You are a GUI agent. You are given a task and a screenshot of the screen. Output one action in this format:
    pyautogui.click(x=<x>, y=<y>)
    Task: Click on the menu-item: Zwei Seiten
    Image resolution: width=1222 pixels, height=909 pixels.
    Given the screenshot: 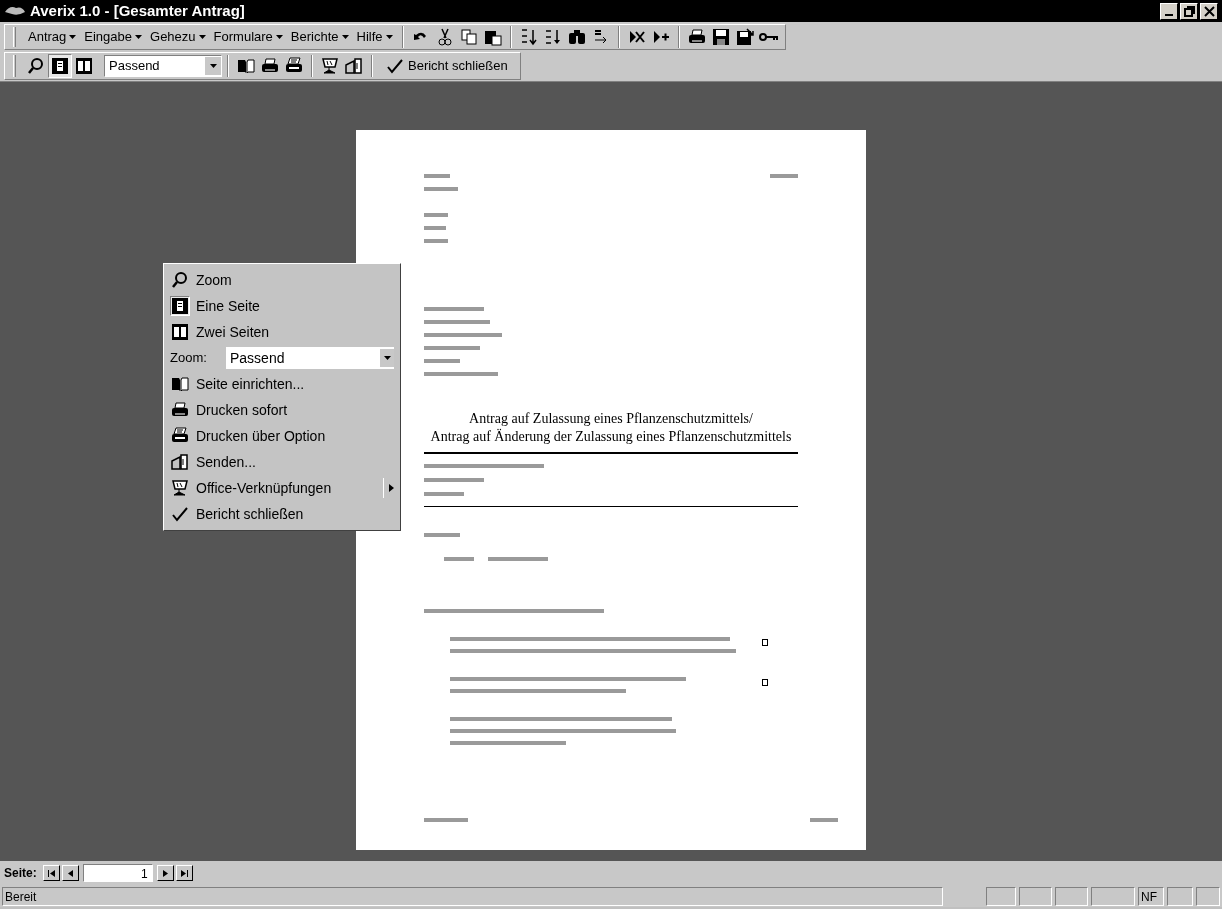 What is the action you would take?
    pyautogui.click(x=282, y=332)
    